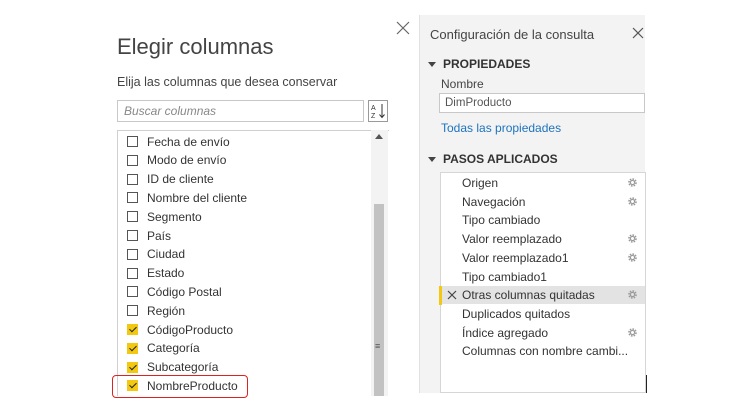  Describe the element at coordinates (373, 116) in the screenshot. I see `svg-text: Z` at that location.